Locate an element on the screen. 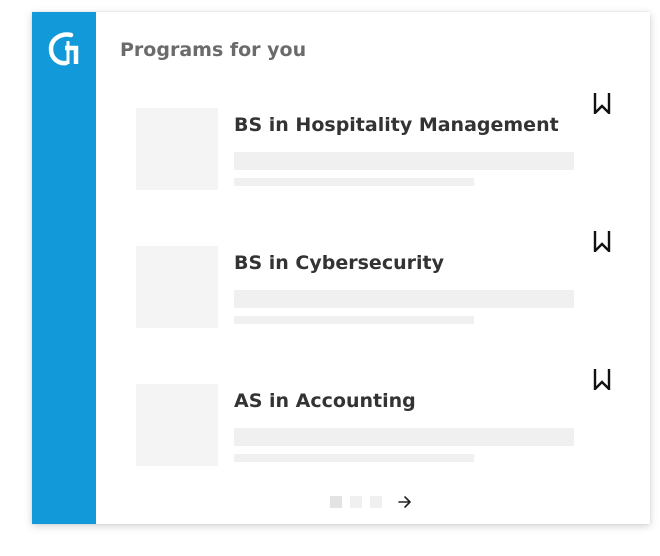  program-title: BS in Cybersecurity is located at coordinates (339, 263).